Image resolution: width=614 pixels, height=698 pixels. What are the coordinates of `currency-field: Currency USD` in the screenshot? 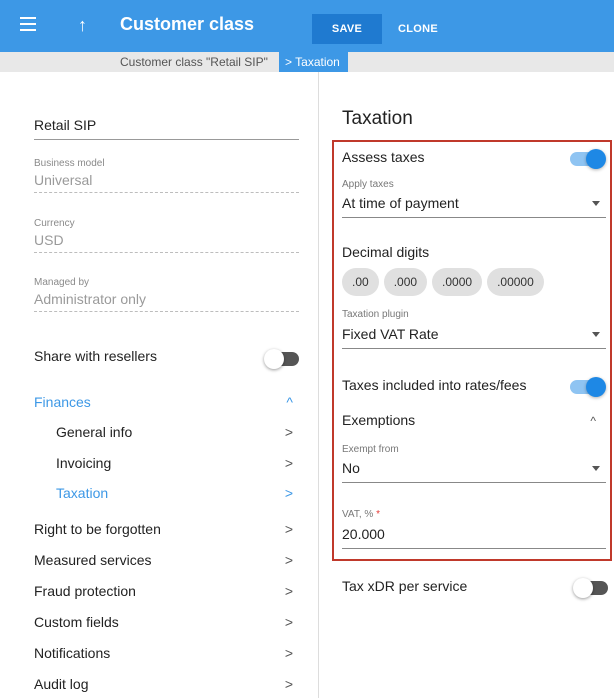 It's located at (166, 235).